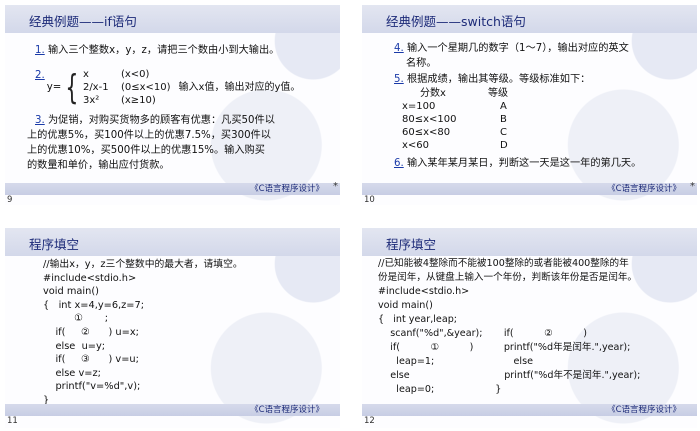 The width and height of the screenshot is (700, 431). I want to click on table-cell: D, so click(504, 145).